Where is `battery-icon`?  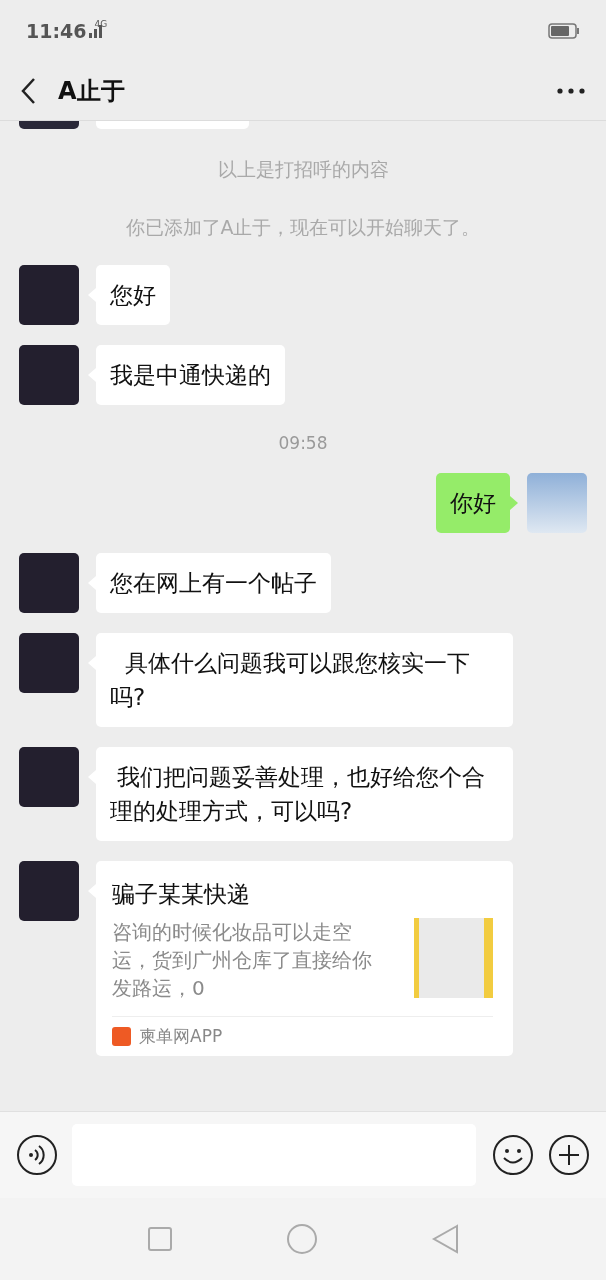 battery-icon is located at coordinates (564, 31).